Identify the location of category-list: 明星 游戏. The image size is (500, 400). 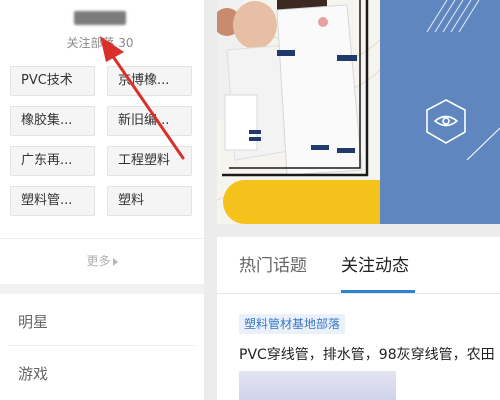
(102, 347).